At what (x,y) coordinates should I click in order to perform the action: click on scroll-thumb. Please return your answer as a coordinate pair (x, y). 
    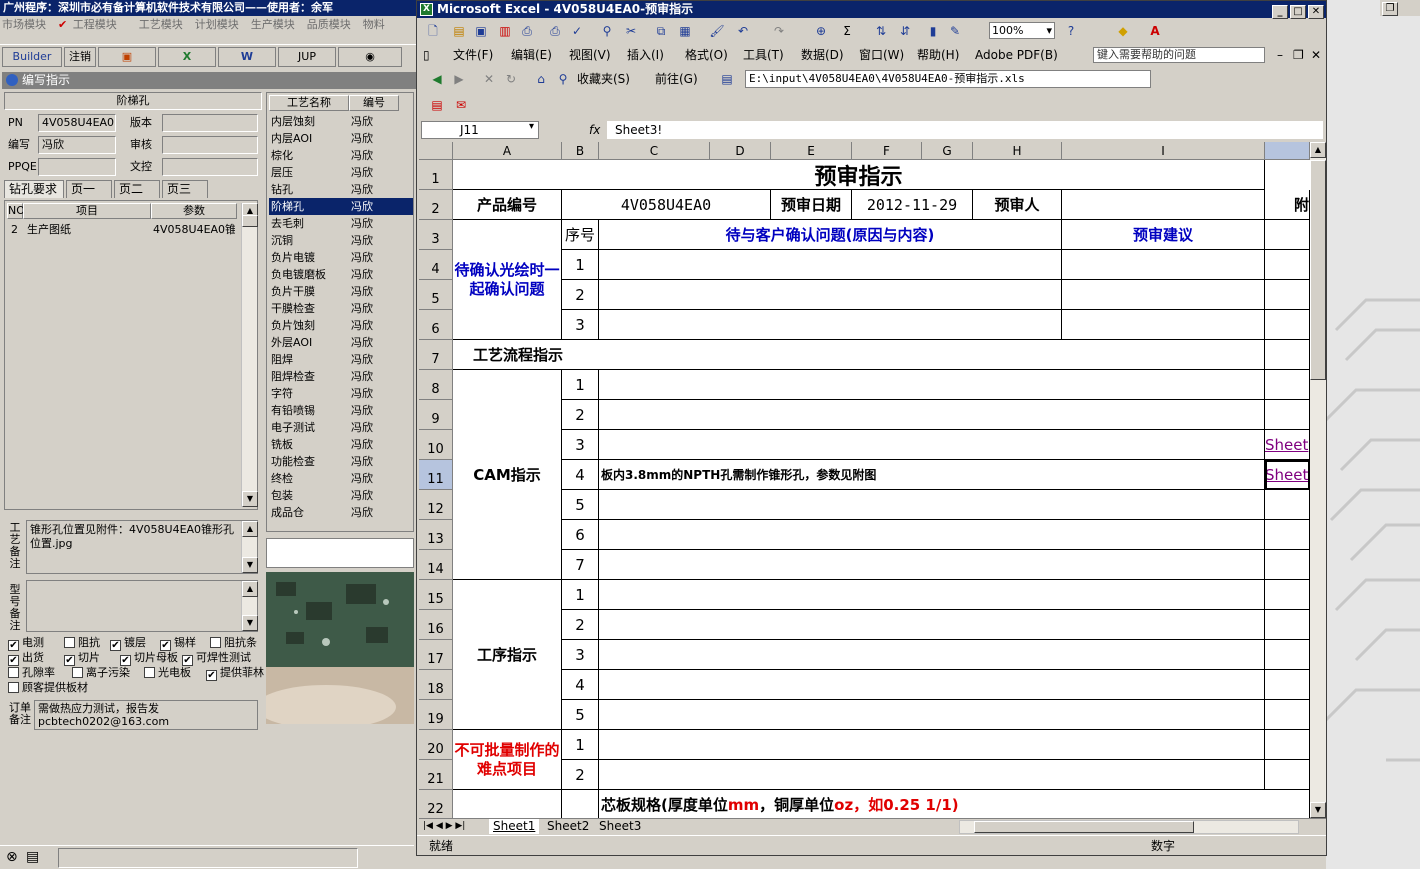
    Looking at the image, I should click on (250, 221).